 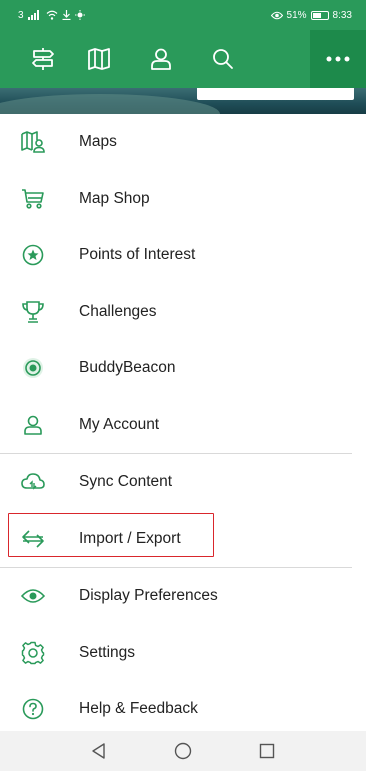 I want to click on map-book-icon, so click(x=99, y=59).